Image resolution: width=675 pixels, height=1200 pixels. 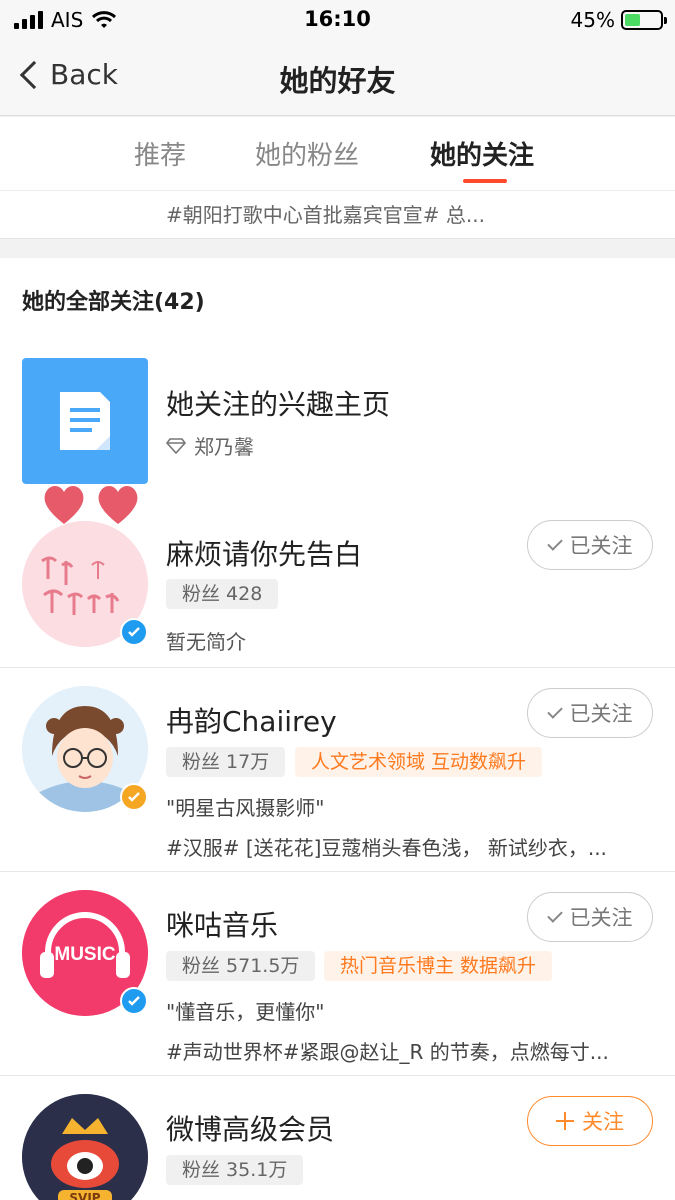 What do you see at coordinates (222, 594) in the screenshot?
I see `fans-count: 粉丝 428` at bounding box center [222, 594].